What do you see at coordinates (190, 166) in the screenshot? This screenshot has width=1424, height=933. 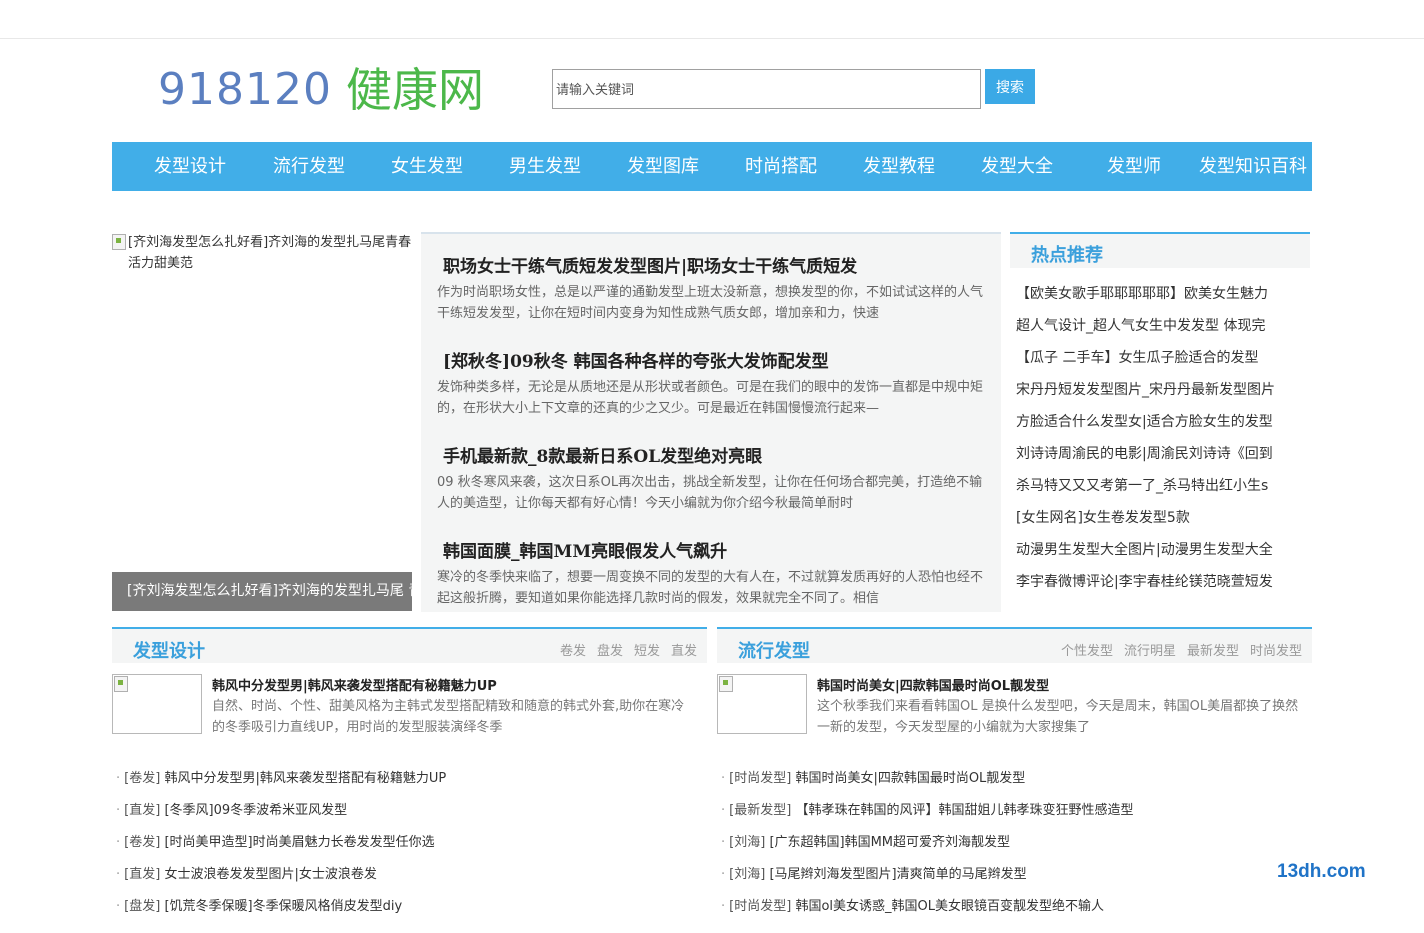 I see `nav-item-hair-design: 发型设计` at bounding box center [190, 166].